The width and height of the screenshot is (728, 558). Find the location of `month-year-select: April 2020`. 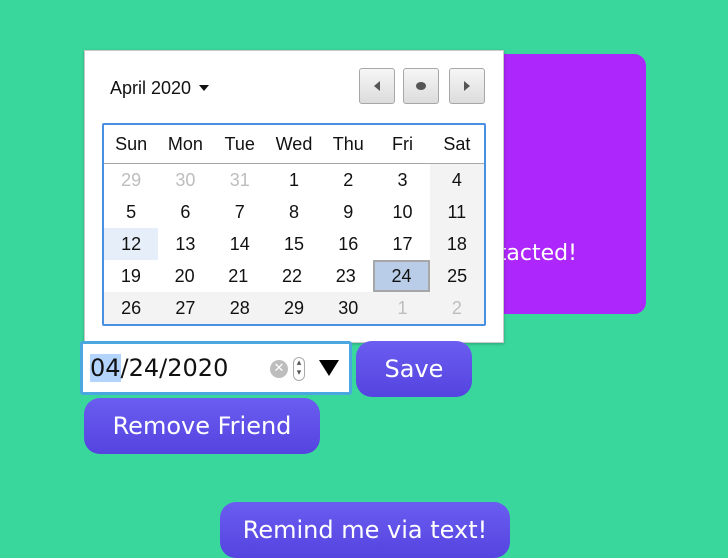

month-year-select: April 2020 is located at coordinates (160, 88).